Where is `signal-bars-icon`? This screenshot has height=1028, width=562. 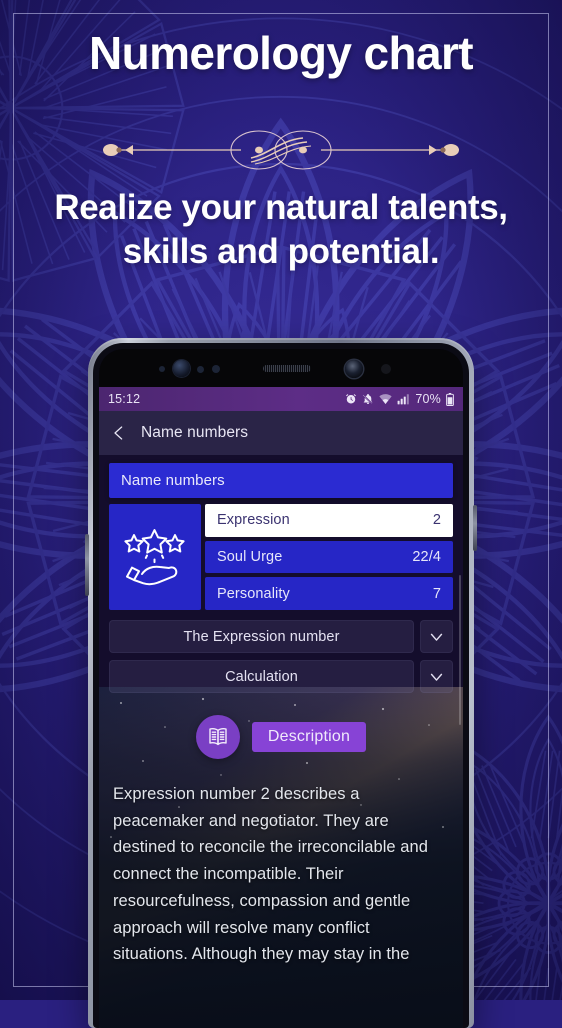
signal-bars-icon is located at coordinates (403, 399).